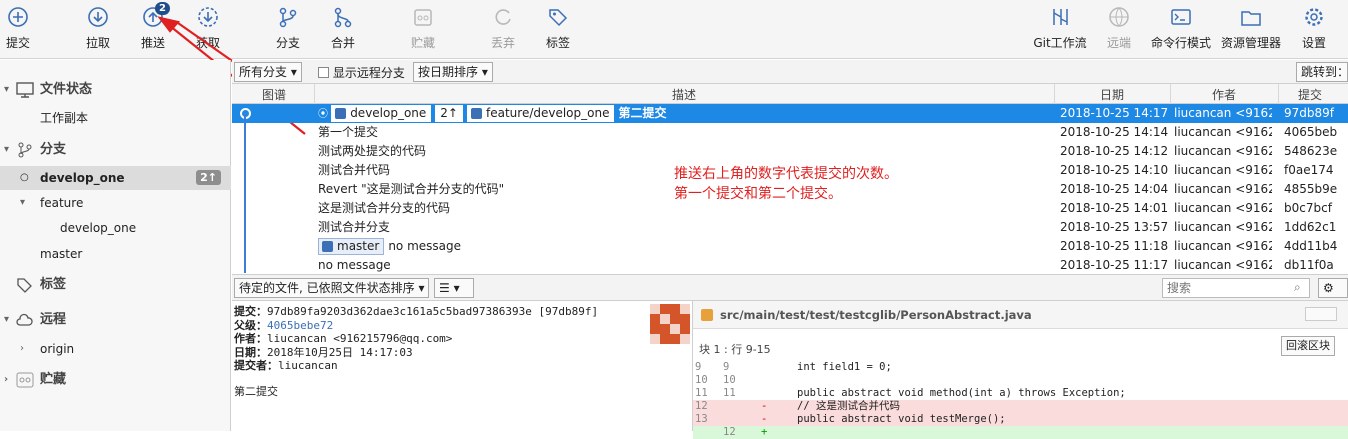 The width and height of the screenshot is (1348, 439). Describe the element at coordinates (115, 90) in the screenshot. I see `sidebar-section-workspace: ▾ 文件状态` at that location.